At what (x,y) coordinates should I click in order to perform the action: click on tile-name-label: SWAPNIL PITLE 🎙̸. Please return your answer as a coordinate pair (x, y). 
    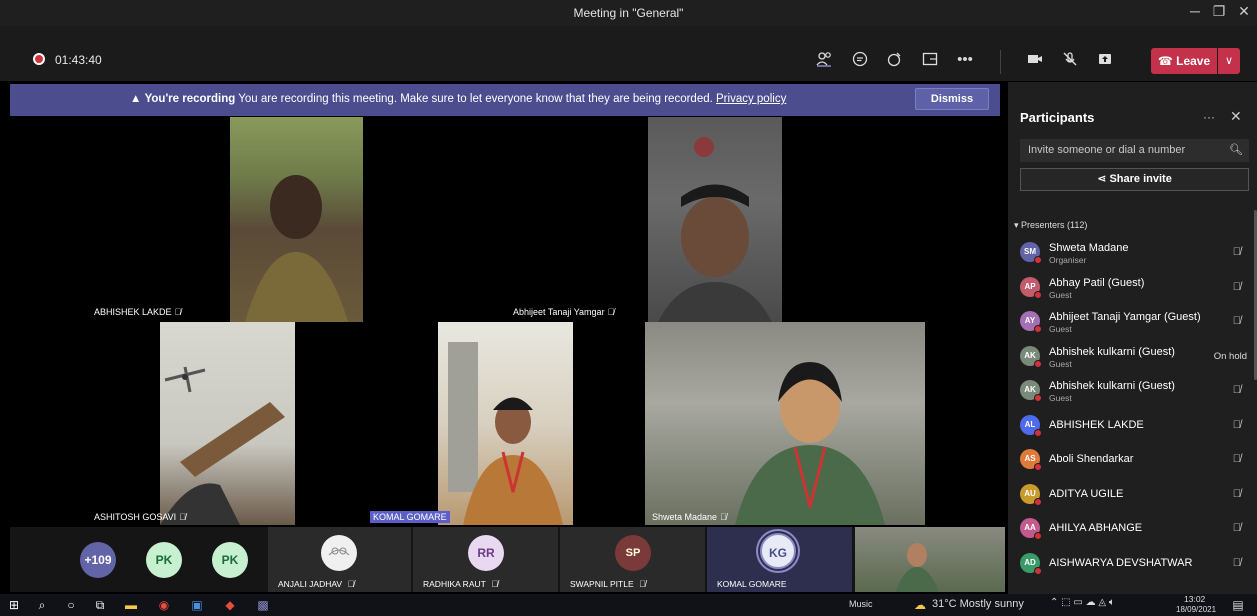
    Looking at the image, I should click on (608, 584).